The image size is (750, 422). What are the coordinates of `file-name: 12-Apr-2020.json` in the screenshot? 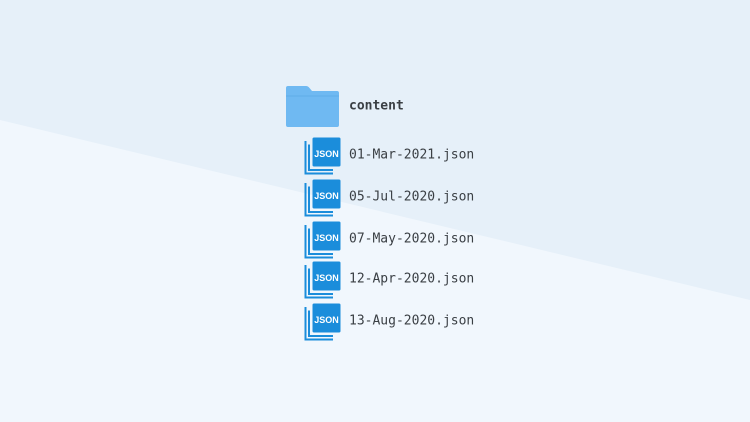 It's located at (412, 279).